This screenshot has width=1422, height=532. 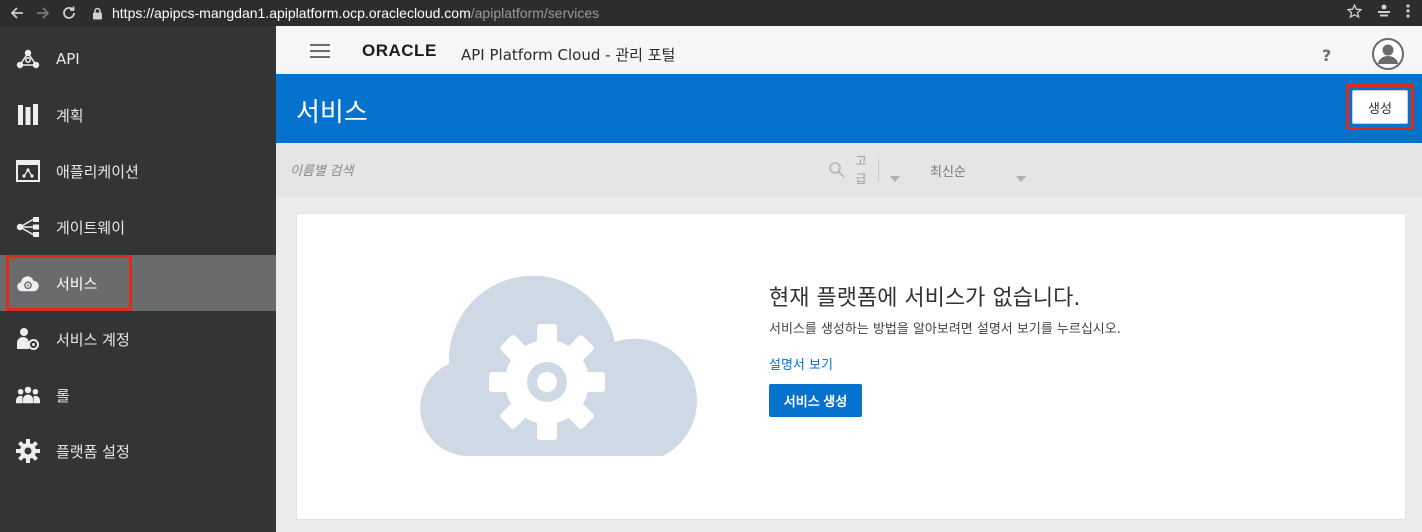 I want to click on service-account-icon, so click(x=28, y=339).